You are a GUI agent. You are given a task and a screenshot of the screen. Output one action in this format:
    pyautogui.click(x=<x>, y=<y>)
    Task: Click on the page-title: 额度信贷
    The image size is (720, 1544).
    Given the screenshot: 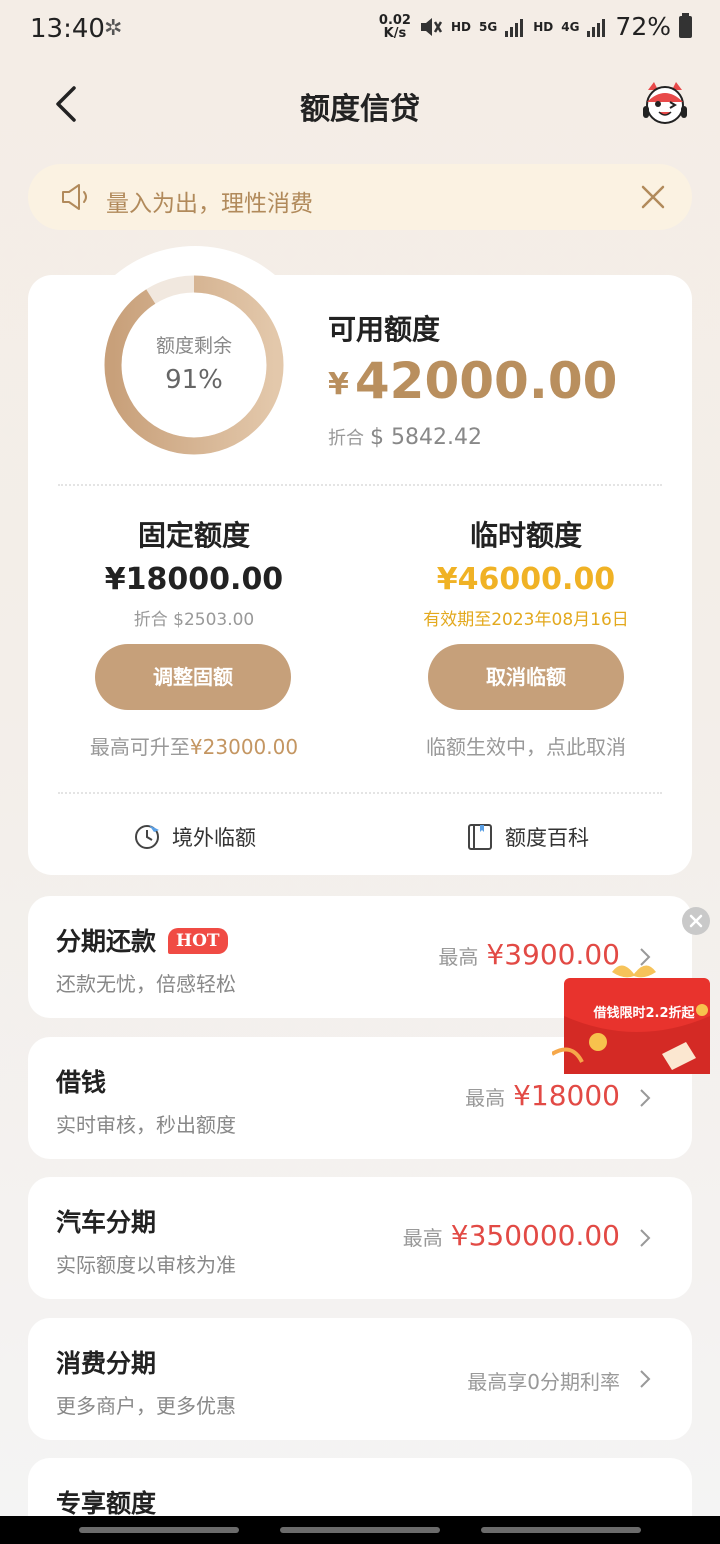 What is the action you would take?
    pyautogui.click(x=360, y=109)
    